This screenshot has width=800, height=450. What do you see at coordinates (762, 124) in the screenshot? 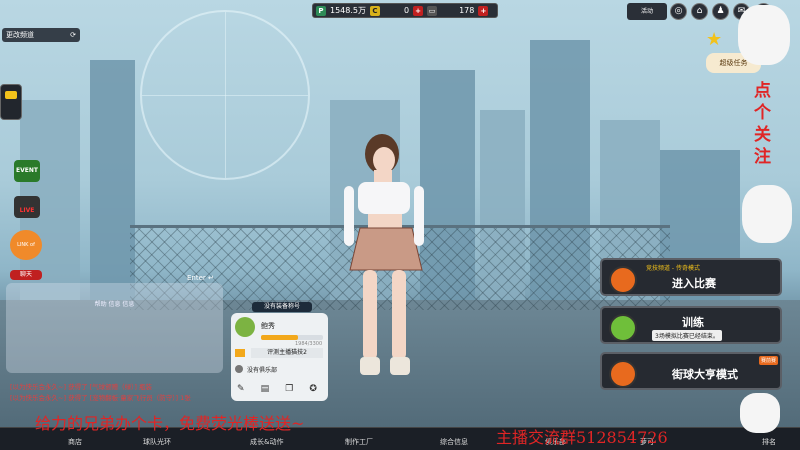
I see `follow-overlay: 点个关注` at bounding box center [762, 124].